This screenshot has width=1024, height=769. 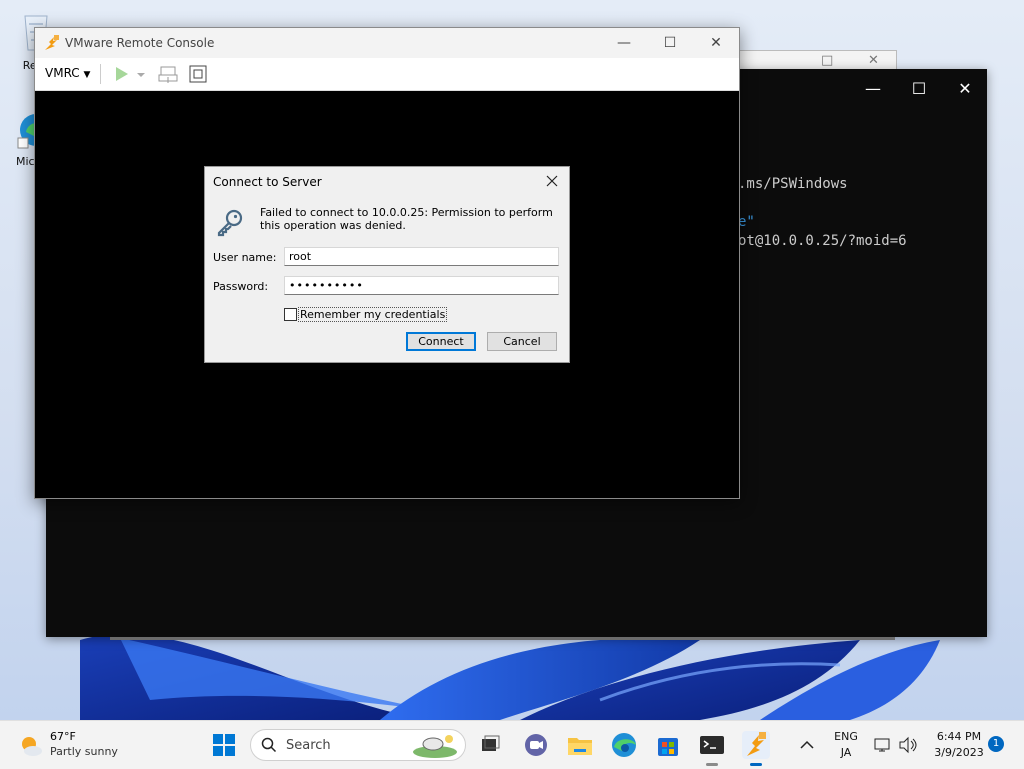 What do you see at coordinates (668, 745) in the screenshot?
I see `microsoft-store-icon` at bounding box center [668, 745].